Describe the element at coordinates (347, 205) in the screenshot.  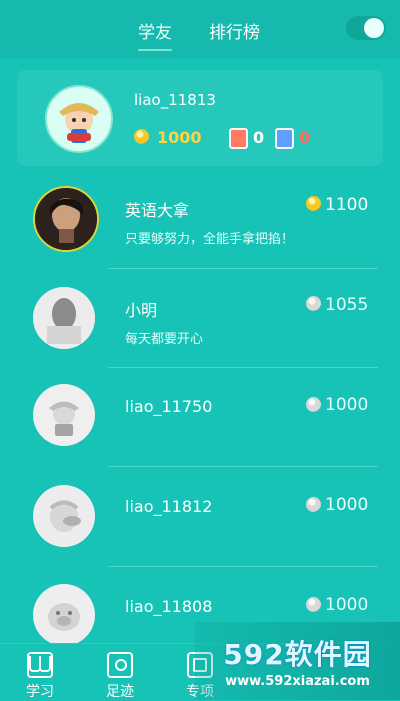
I see `friend-coin-count: 1100` at that location.